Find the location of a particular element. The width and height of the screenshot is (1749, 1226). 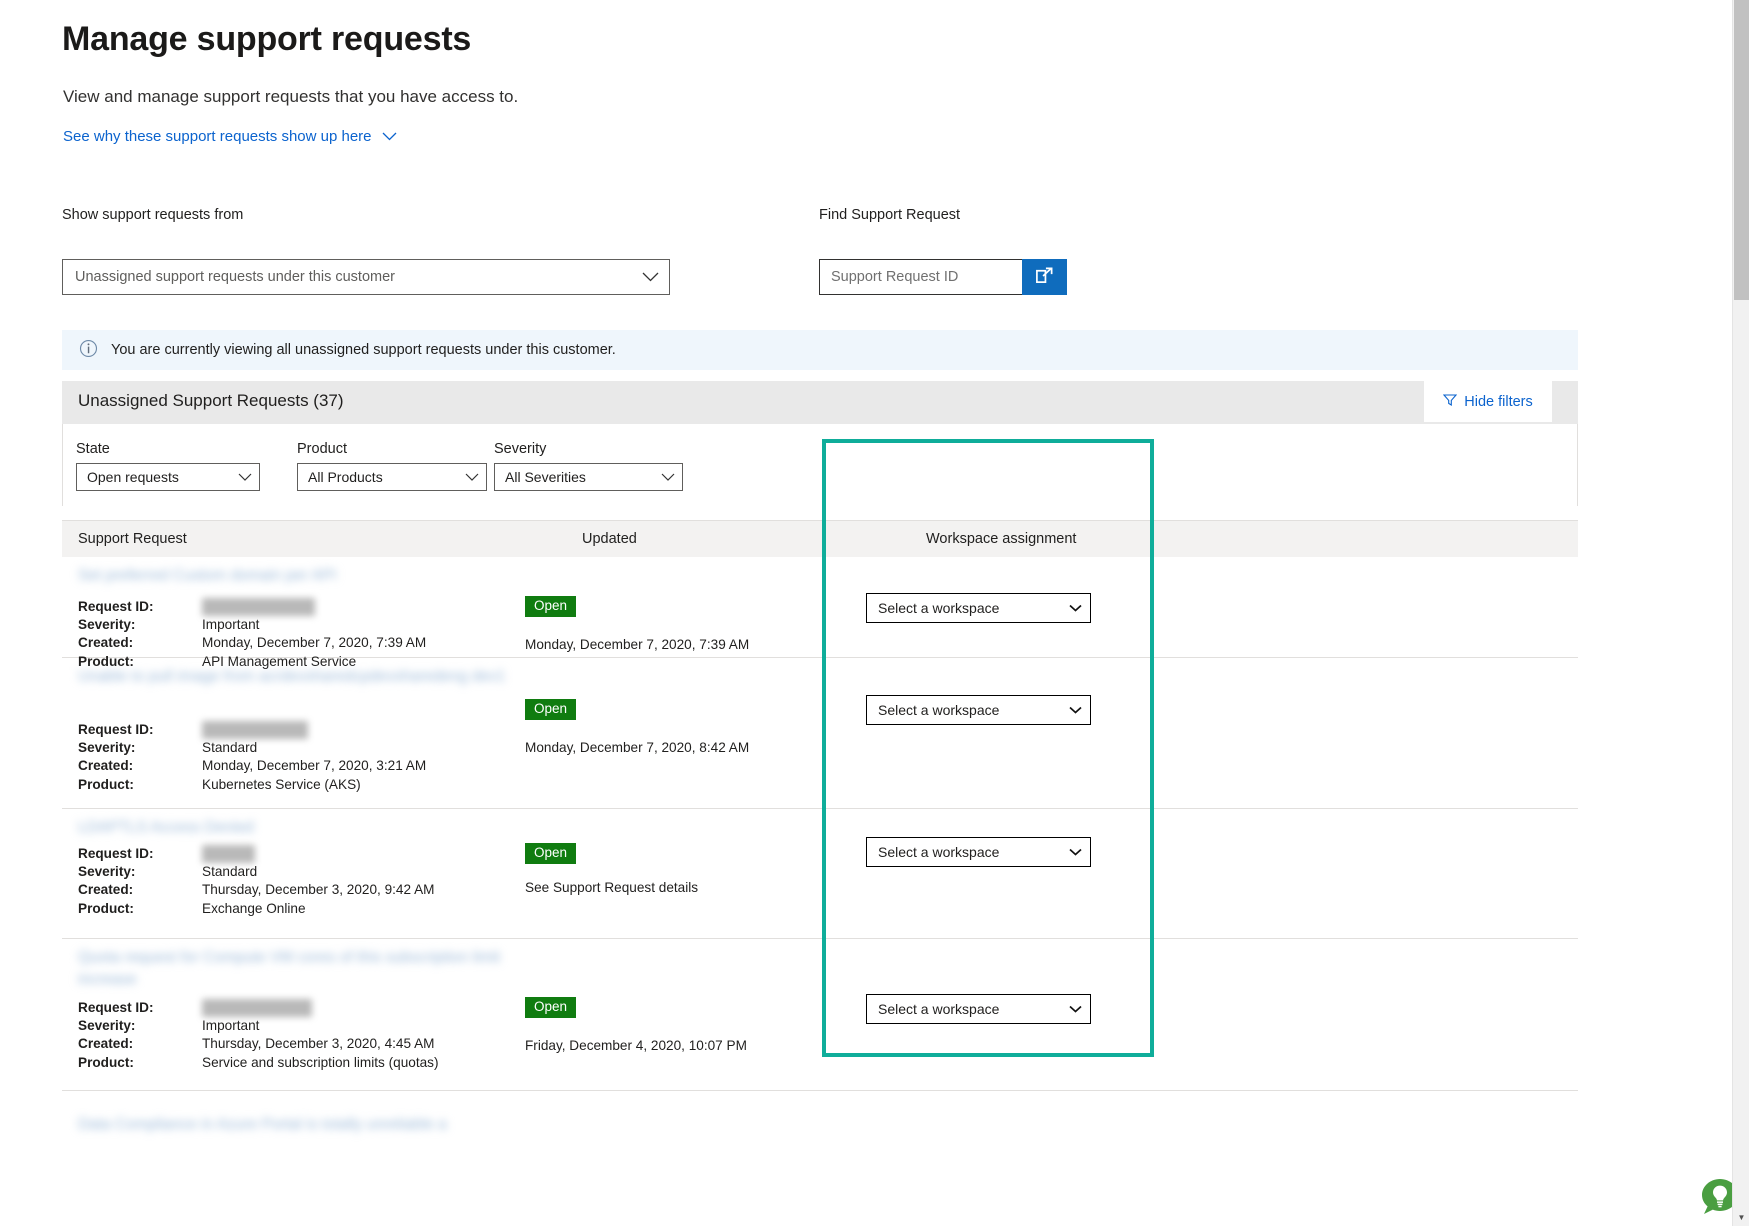

value-product: Kubernetes Service (AKS) is located at coordinates (281, 784).